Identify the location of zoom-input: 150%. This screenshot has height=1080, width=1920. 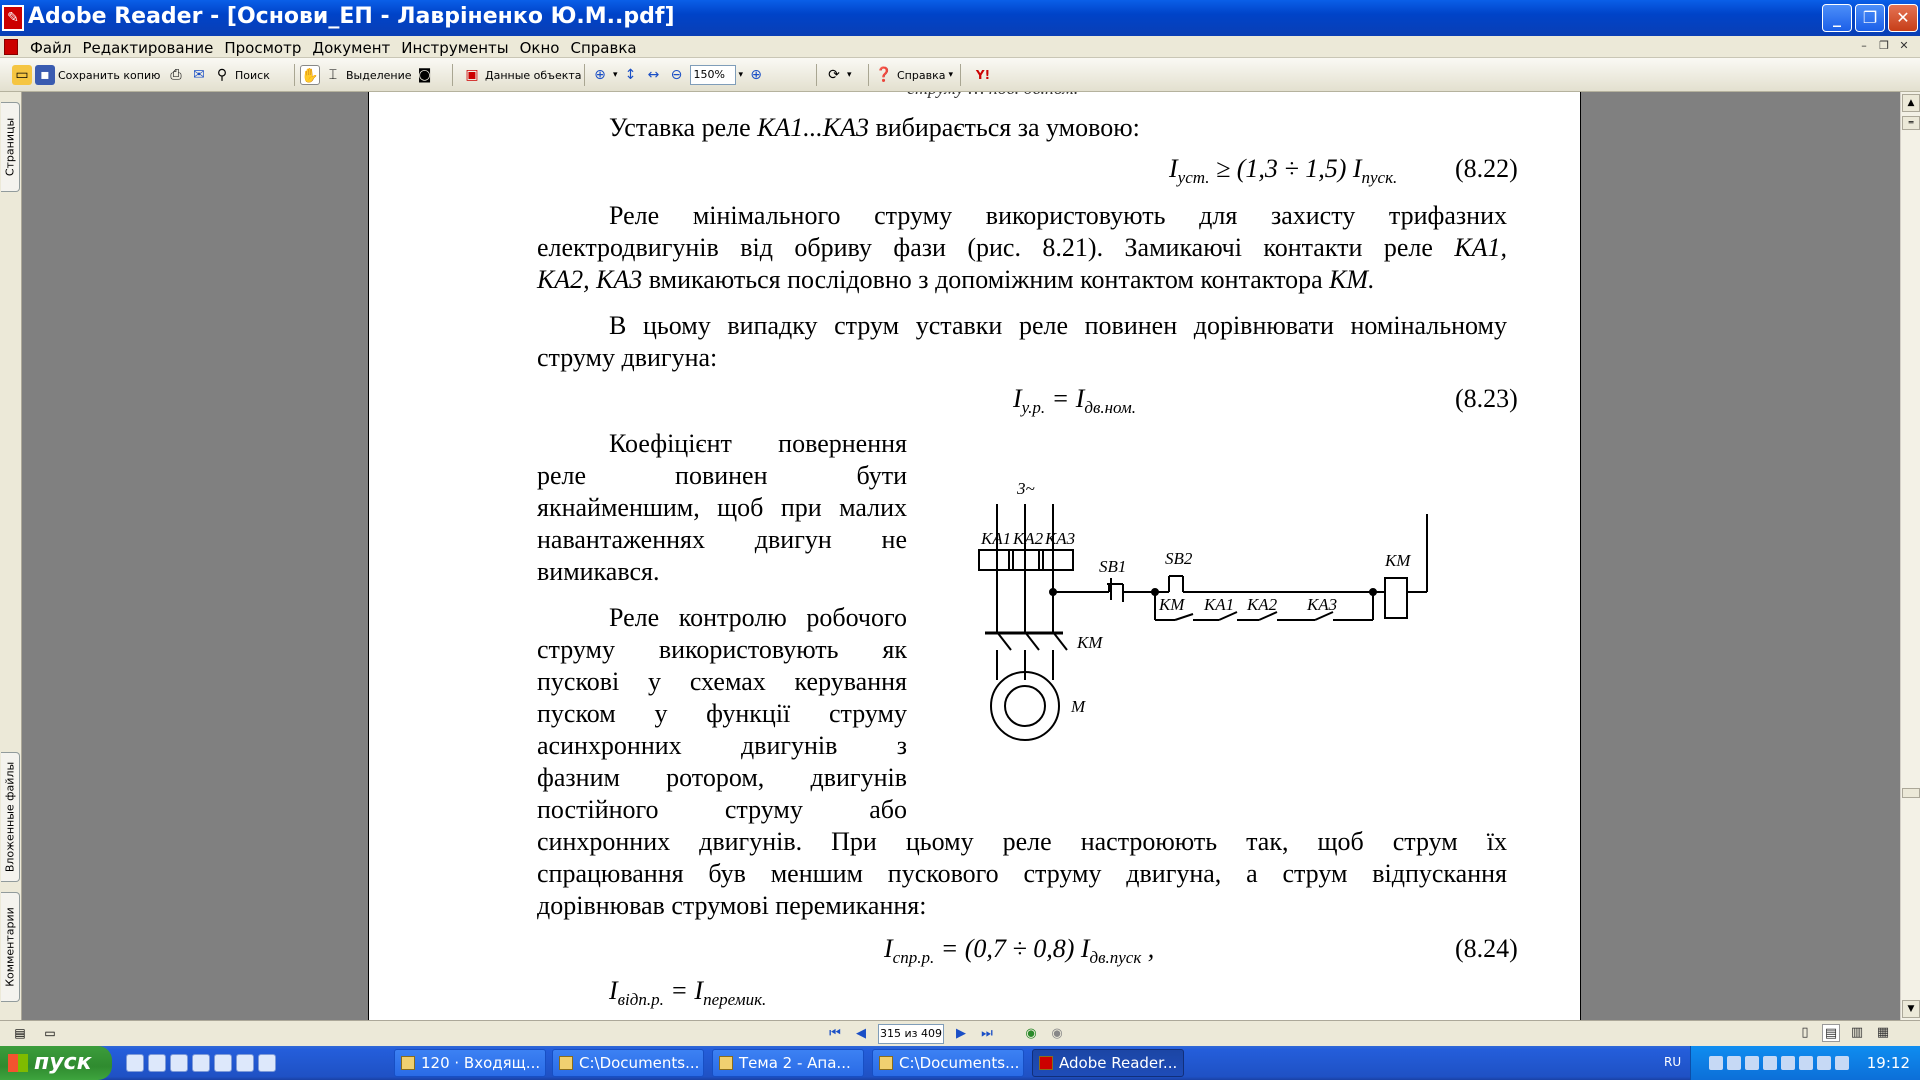
(712, 75).